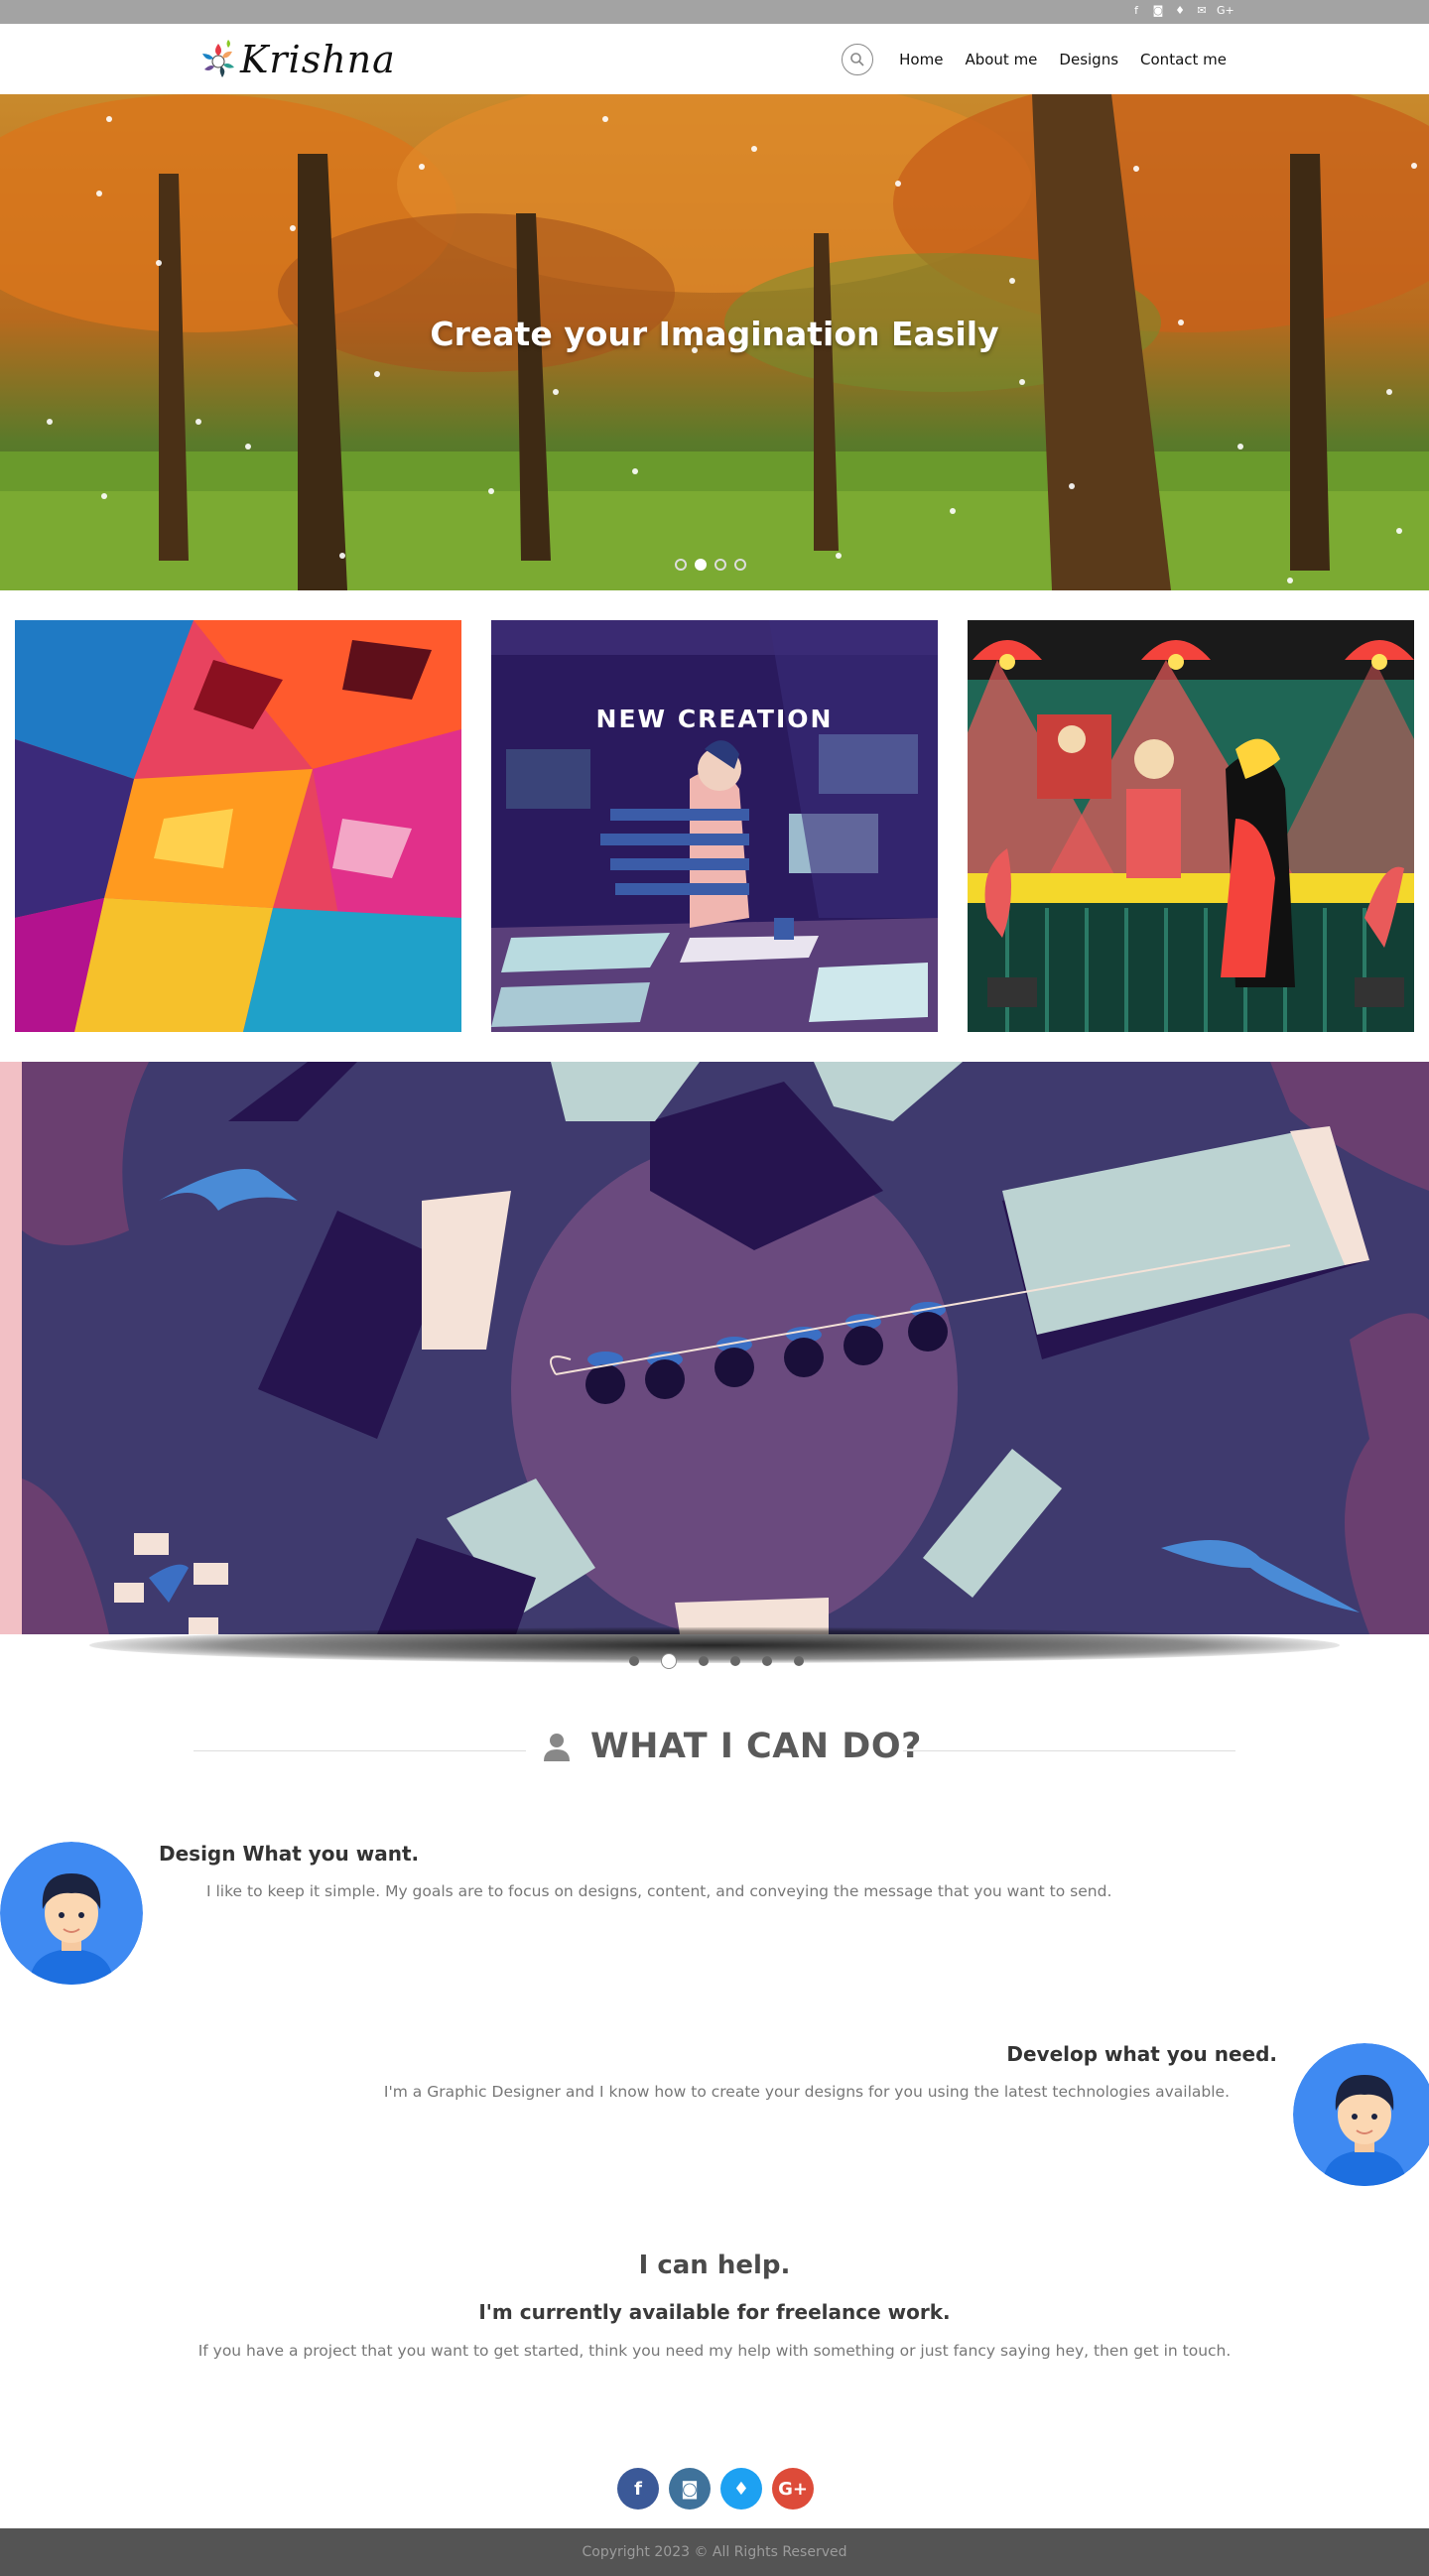 This screenshot has height=2576, width=1429. I want to click on tile-caption: NEW CREATION, so click(714, 719).